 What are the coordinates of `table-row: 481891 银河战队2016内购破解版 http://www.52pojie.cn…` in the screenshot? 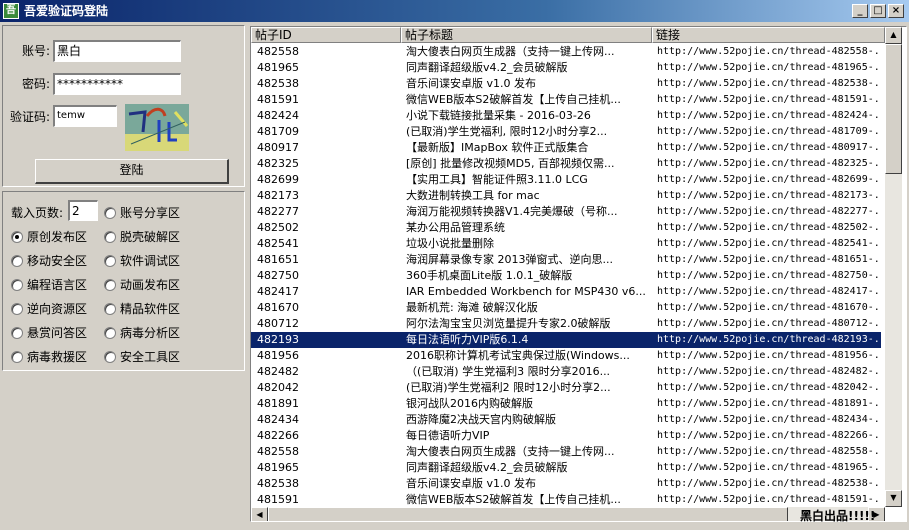 It's located at (566, 404).